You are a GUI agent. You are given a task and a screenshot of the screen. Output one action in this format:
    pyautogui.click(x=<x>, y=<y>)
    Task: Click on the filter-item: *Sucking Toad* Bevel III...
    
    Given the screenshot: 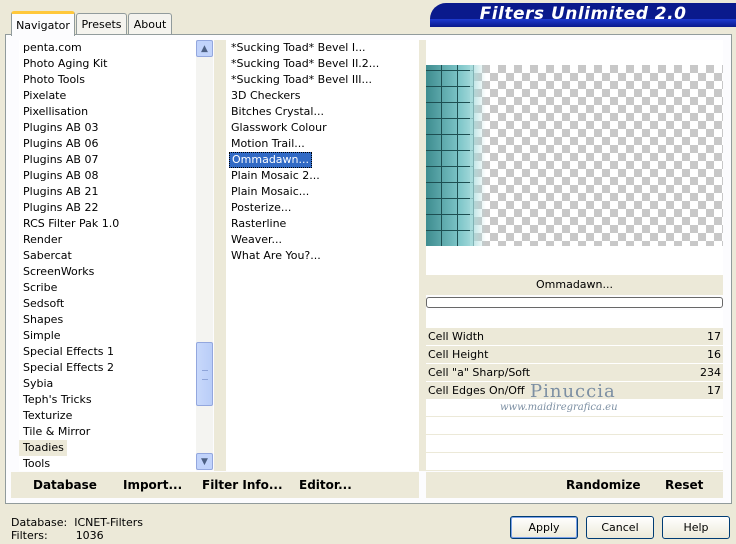 What is the action you would take?
    pyautogui.click(x=322, y=80)
    